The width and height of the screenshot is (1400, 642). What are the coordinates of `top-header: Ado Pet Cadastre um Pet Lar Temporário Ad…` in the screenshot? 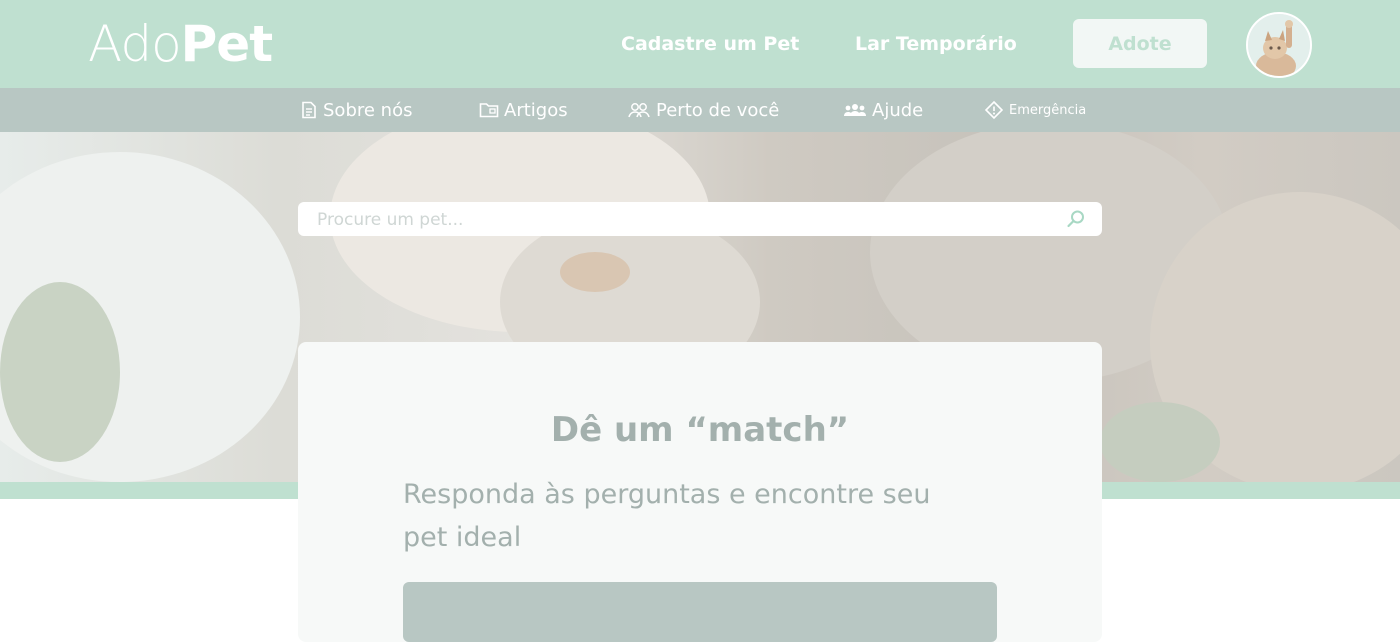 It's located at (700, 44).